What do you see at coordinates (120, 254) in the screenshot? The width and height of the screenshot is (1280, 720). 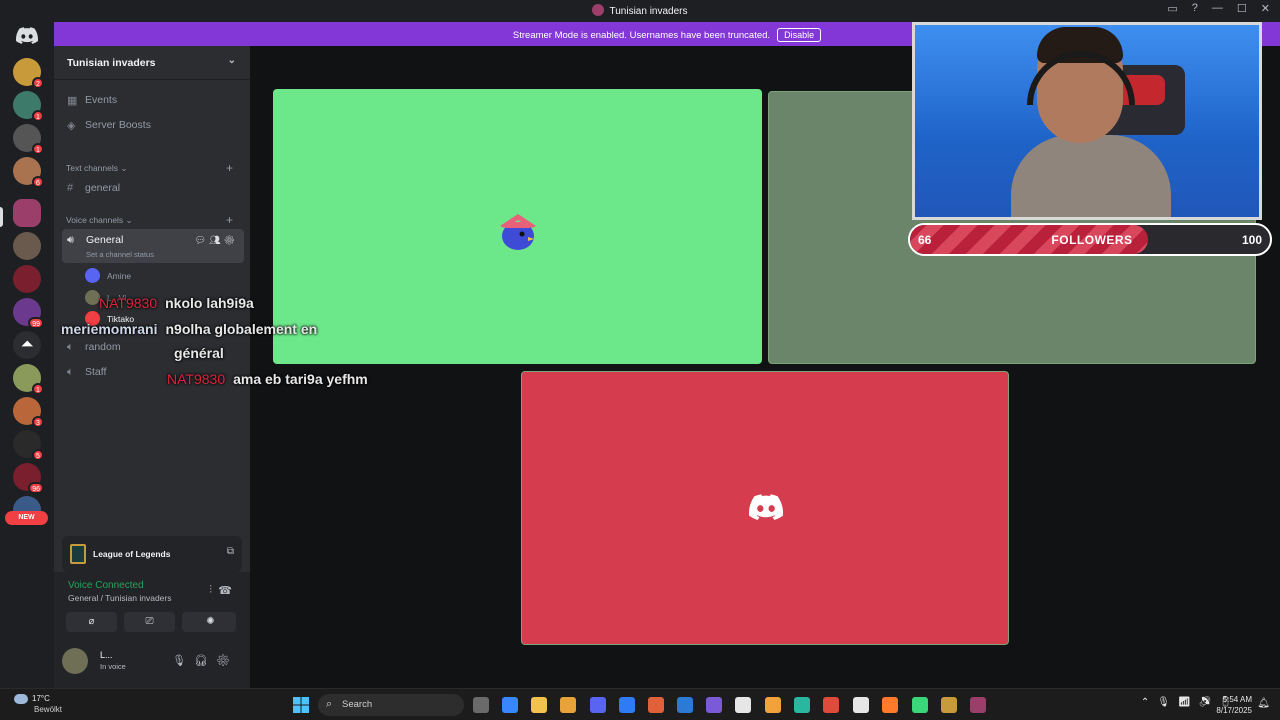 I see `channel-status-input: Set a channel status` at bounding box center [120, 254].